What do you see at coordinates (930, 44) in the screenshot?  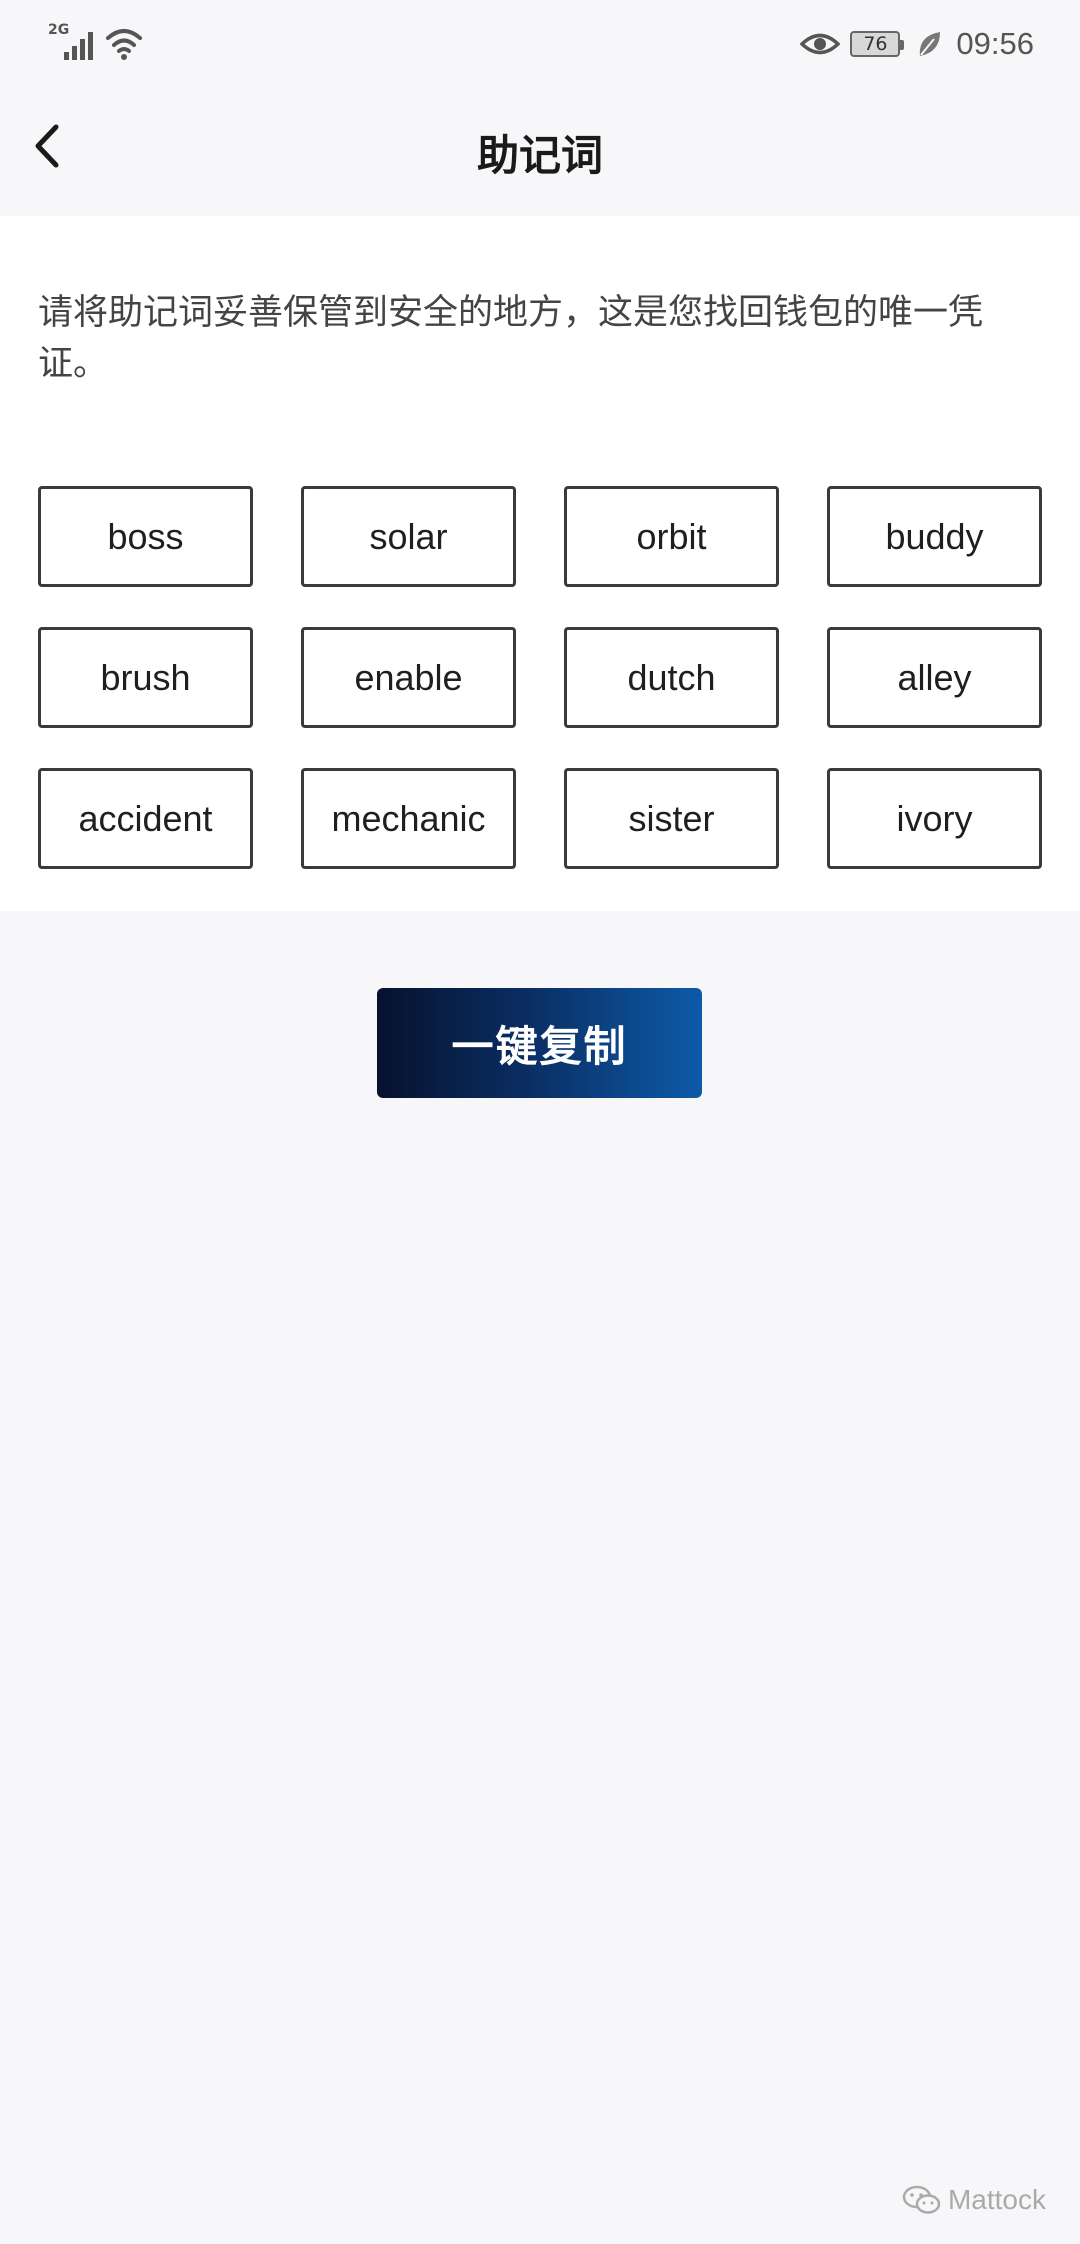 I see `leaf-icon` at bounding box center [930, 44].